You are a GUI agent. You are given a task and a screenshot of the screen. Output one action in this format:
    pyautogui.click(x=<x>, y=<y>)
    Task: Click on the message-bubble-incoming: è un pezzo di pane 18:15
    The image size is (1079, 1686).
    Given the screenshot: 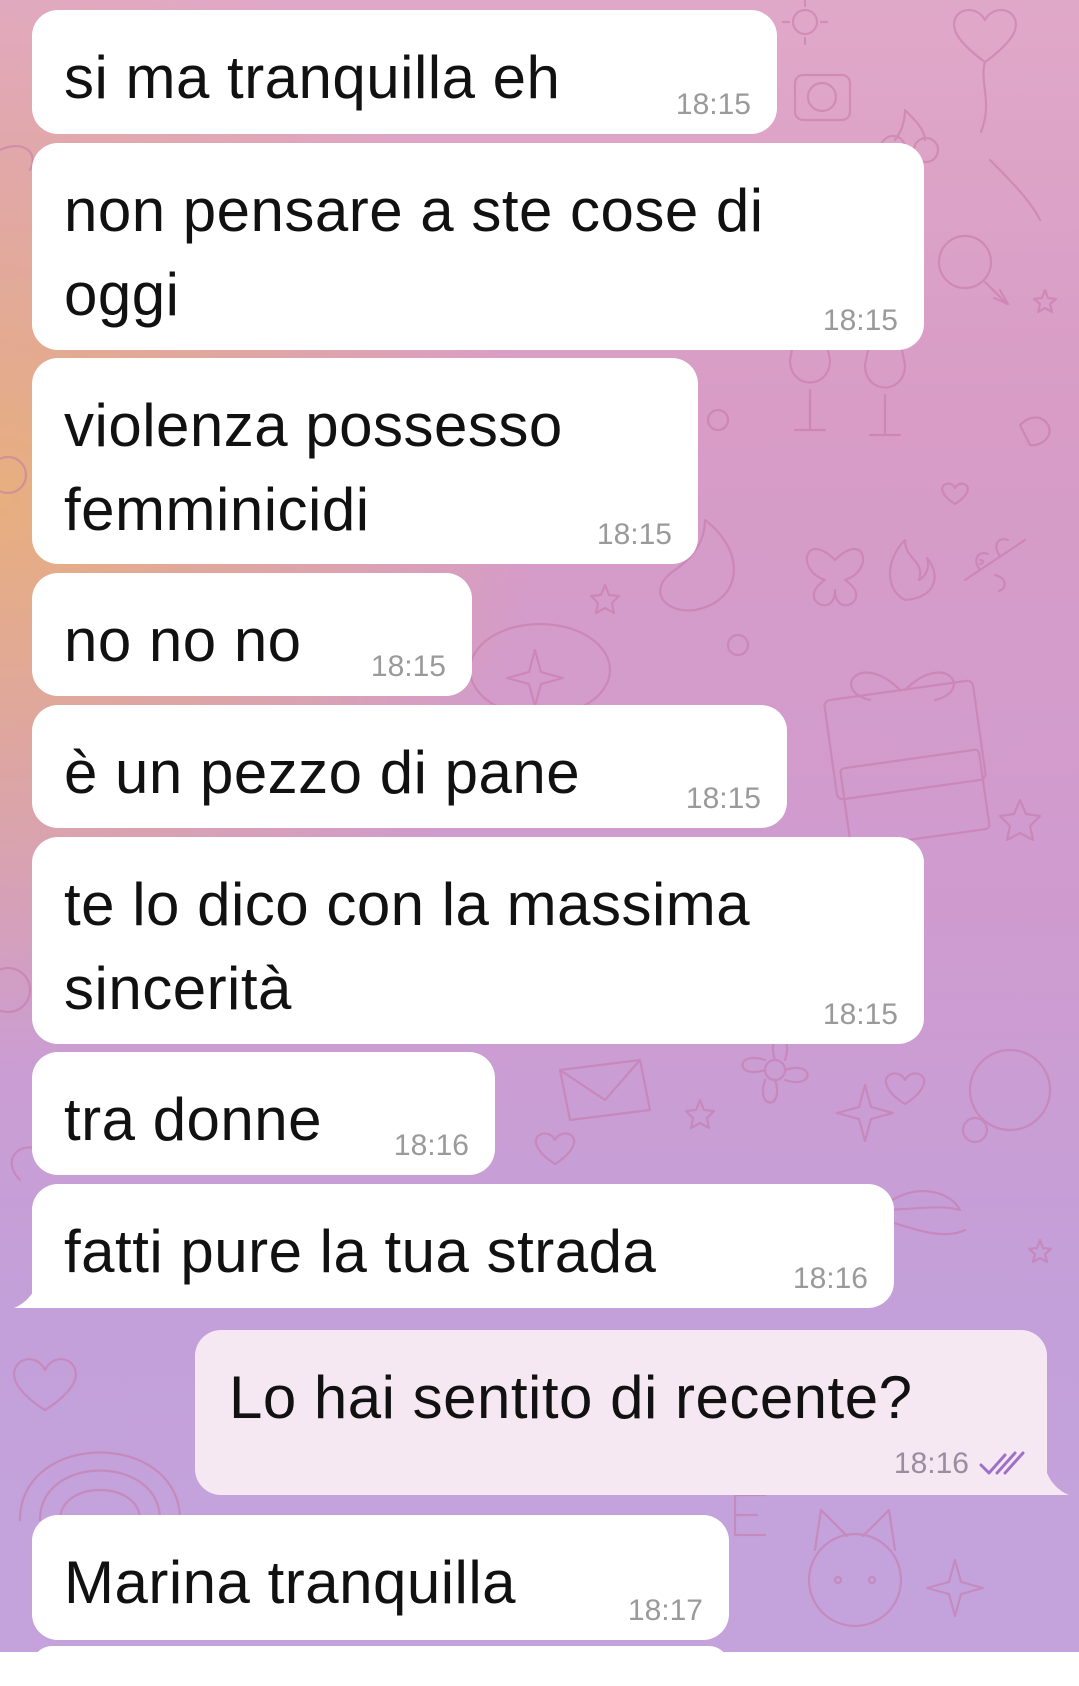 What is the action you would take?
    pyautogui.click(x=409, y=766)
    